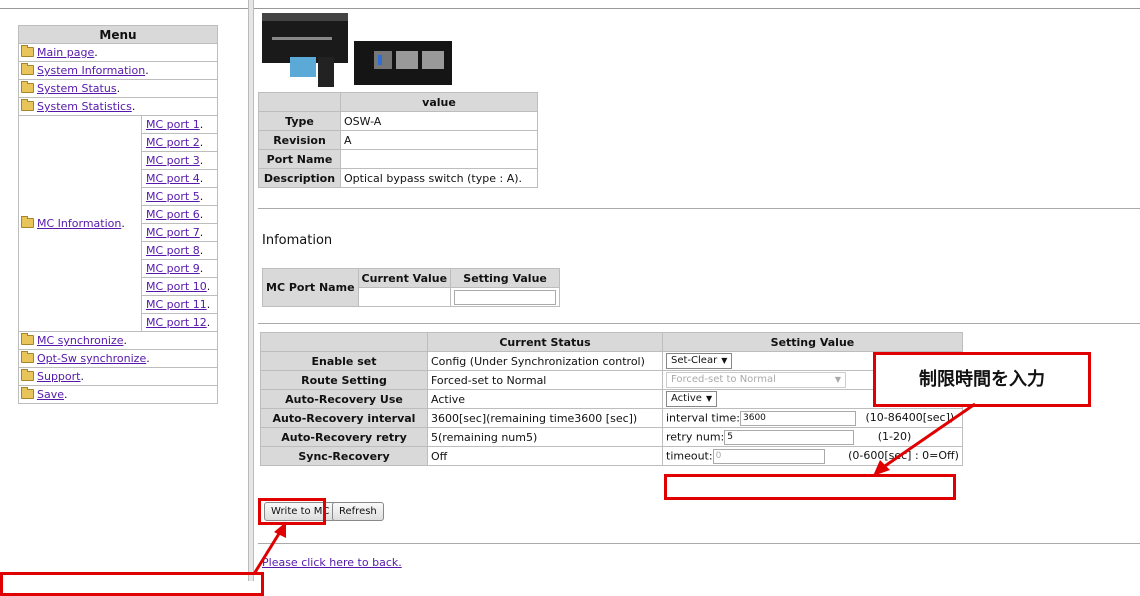  What do you see at coordinates (881, 468) in the screenshot?
I see `callout-arrow-head` at bounding box center [881, 468].